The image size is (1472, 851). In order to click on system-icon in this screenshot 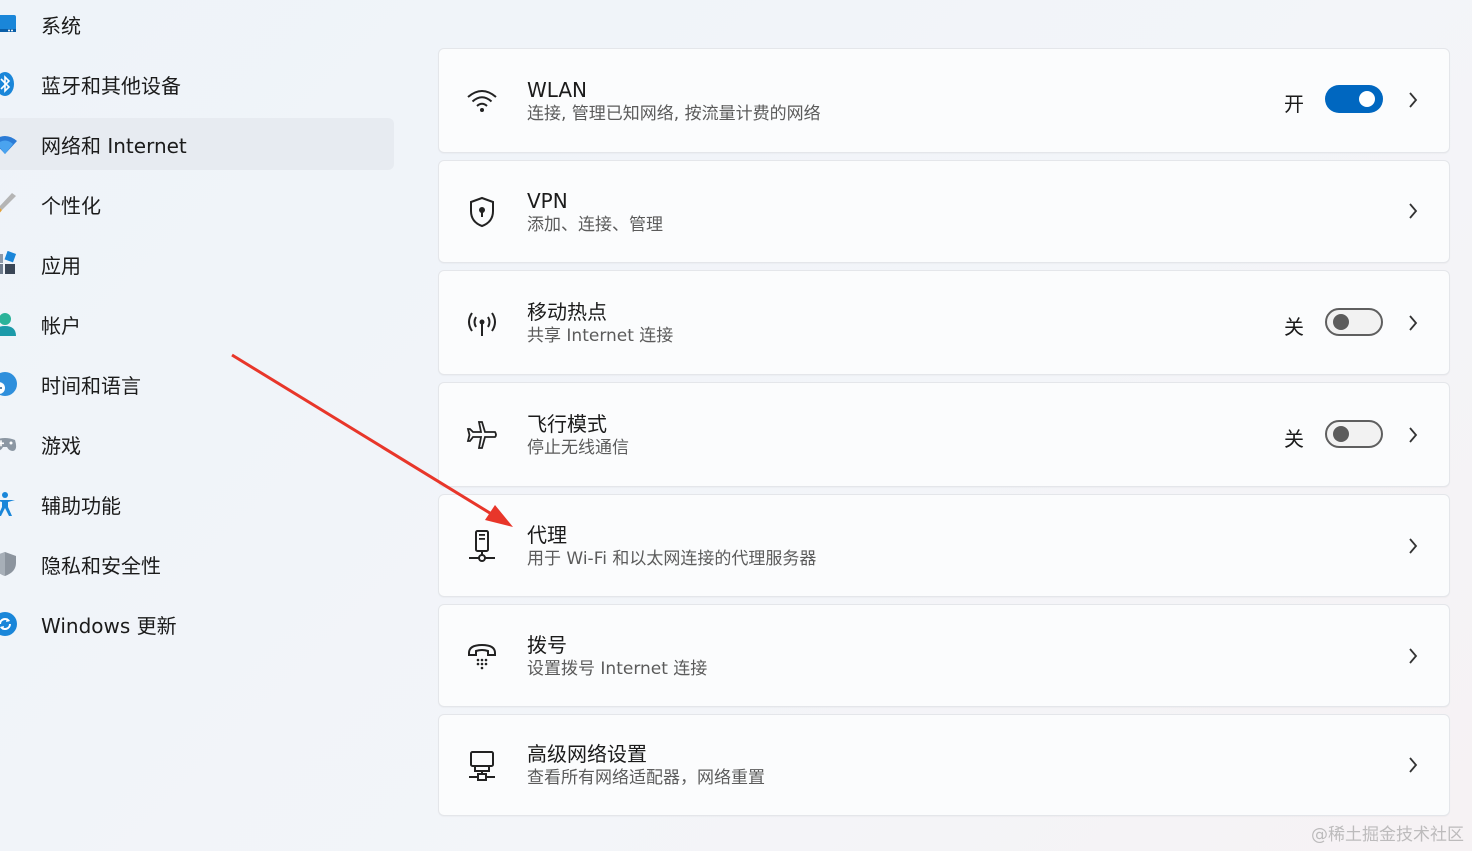, I will do `click(9, 24)`.